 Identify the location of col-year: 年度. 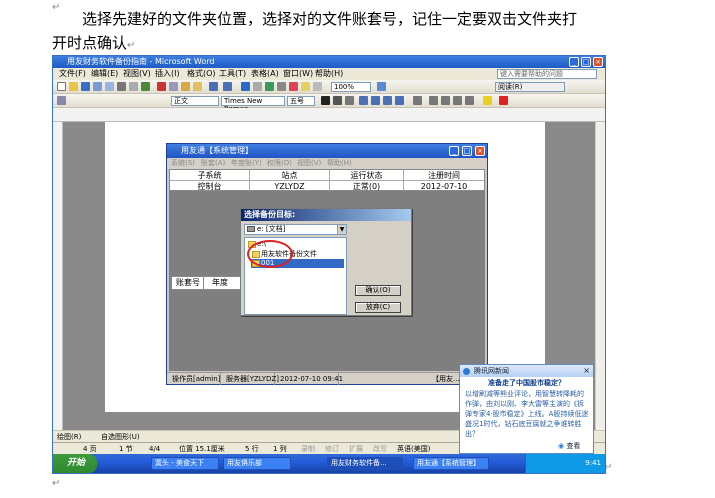
(220, 282).